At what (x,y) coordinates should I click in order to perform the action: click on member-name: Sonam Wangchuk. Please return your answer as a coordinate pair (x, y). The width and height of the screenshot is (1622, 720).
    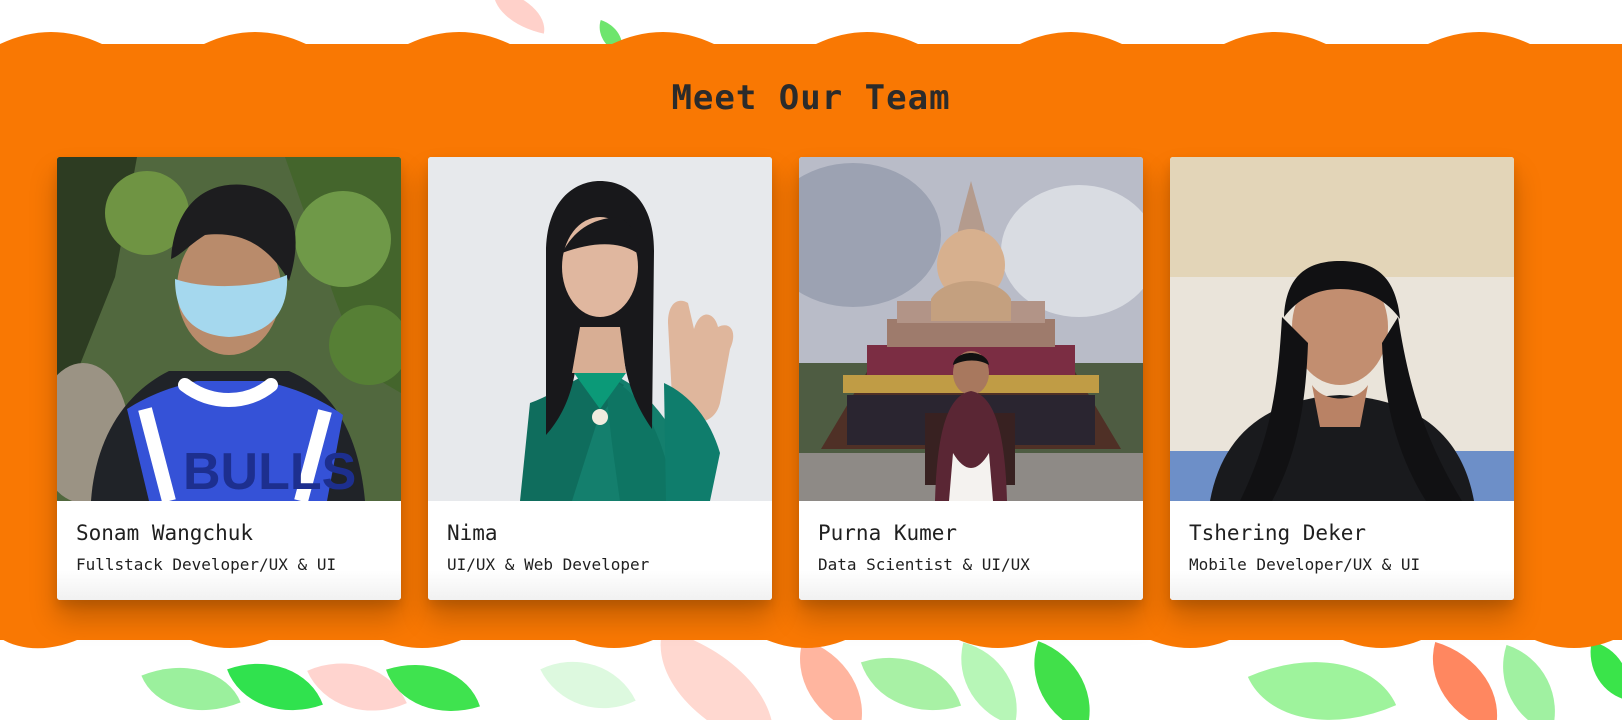
    Looking at the image, I should click on (165, 533).